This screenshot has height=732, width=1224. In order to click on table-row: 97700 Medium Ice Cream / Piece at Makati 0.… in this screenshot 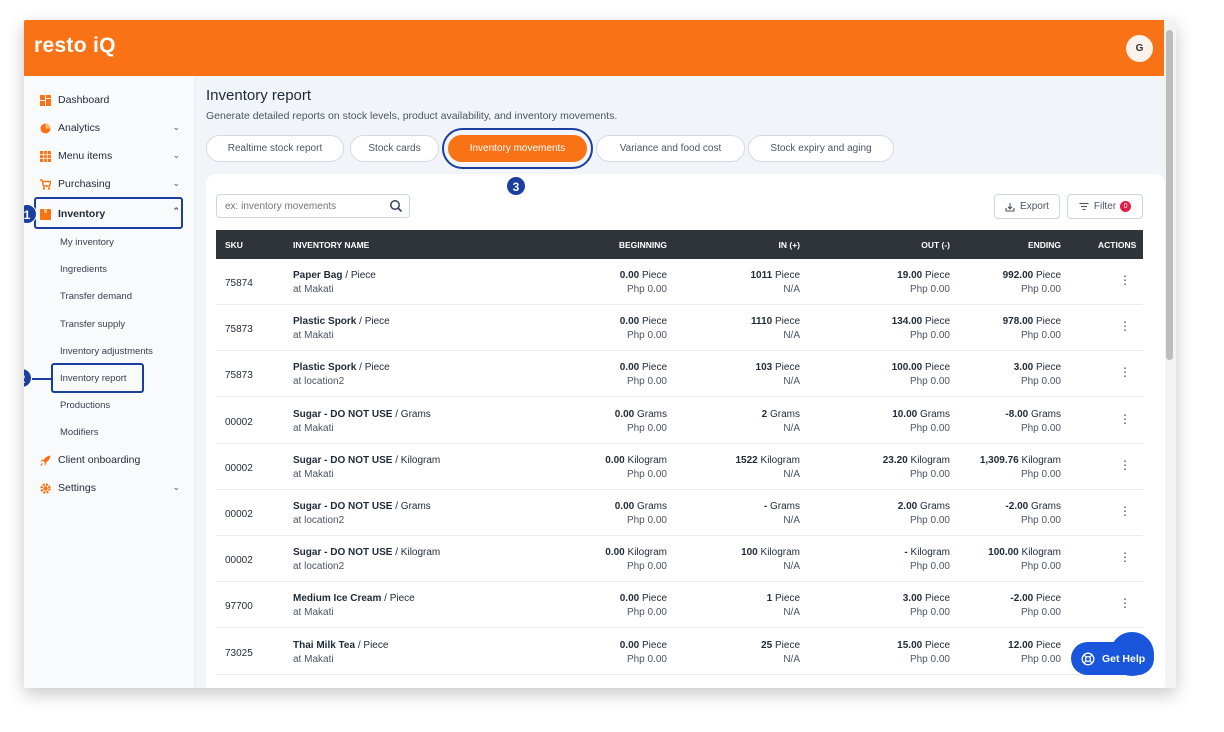, I will do `click(679, 605)`.